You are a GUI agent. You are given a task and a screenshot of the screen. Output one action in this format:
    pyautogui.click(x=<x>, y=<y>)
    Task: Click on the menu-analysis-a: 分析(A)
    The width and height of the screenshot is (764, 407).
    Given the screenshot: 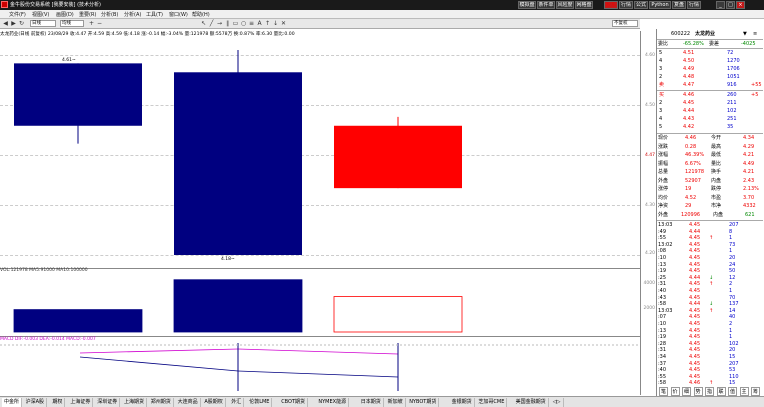 What is the action you would take?
    pyautogui.click(x=132, y=14)
    